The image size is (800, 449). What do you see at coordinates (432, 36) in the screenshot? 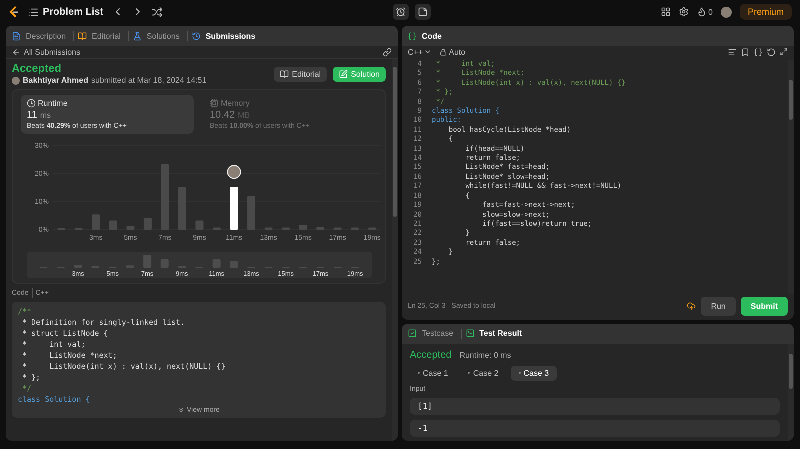
I see `code-tab: Code` at bounding box center [432, 36].